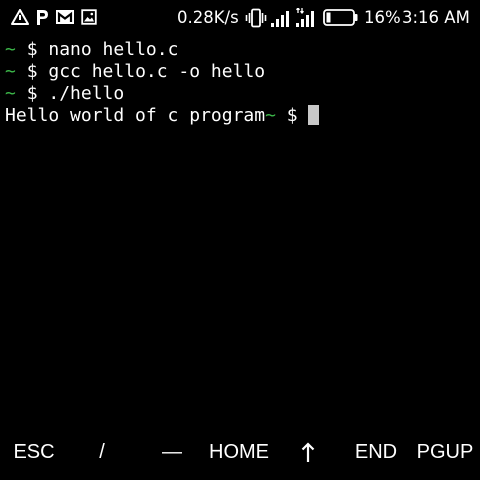 Image resolution: width=480 pixels, height=480 pixels. Describe the element at coordinates (256, 18) in the screenshot. I see `vibrate-icon` at that location.